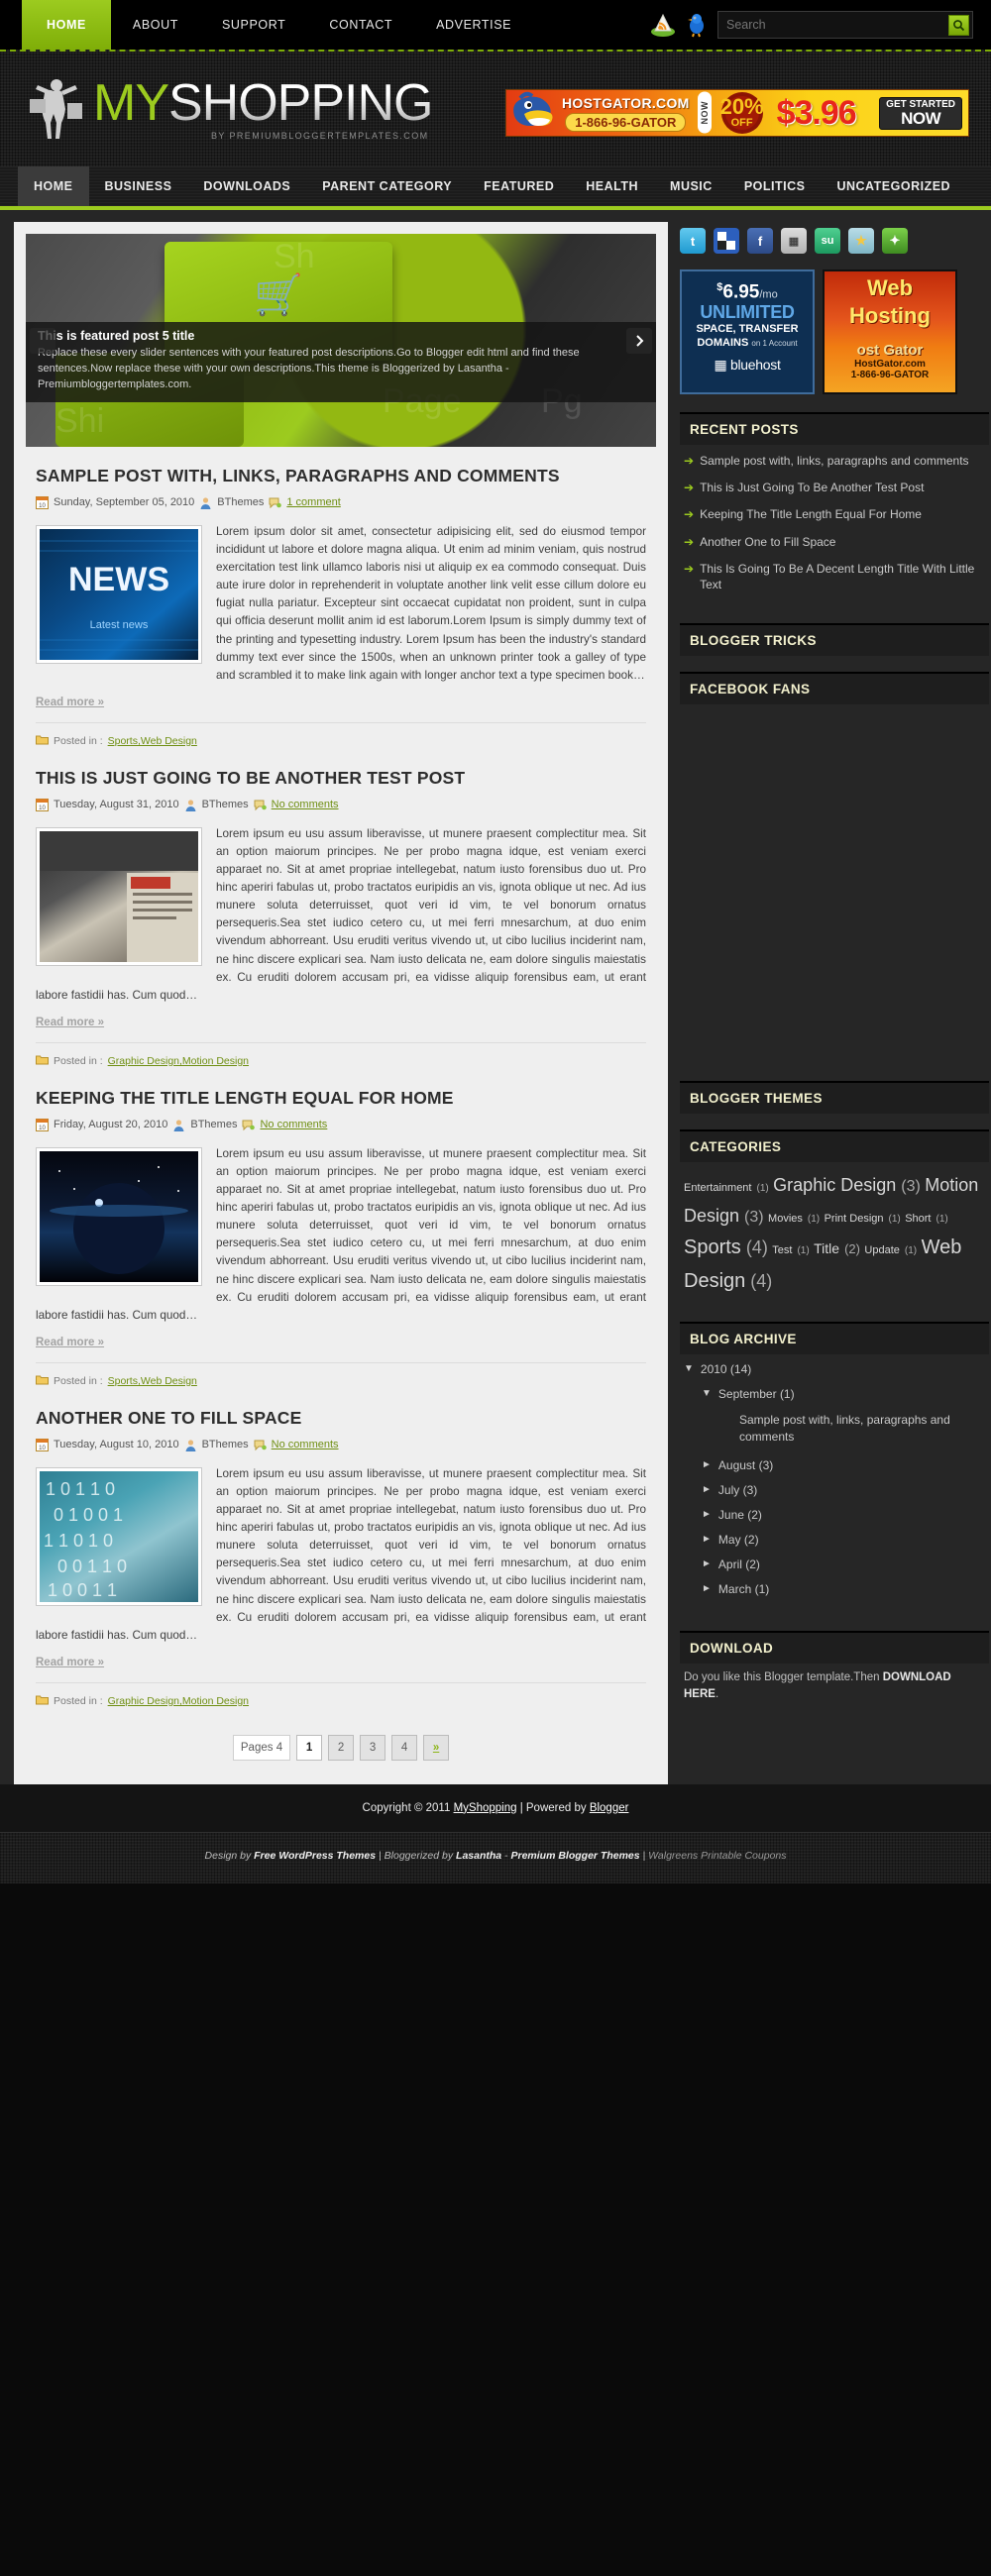 The width and height of the screenshot is (991, 2576). I want to click on get-started-button: GET STARTED NOW, so click(920, 113).